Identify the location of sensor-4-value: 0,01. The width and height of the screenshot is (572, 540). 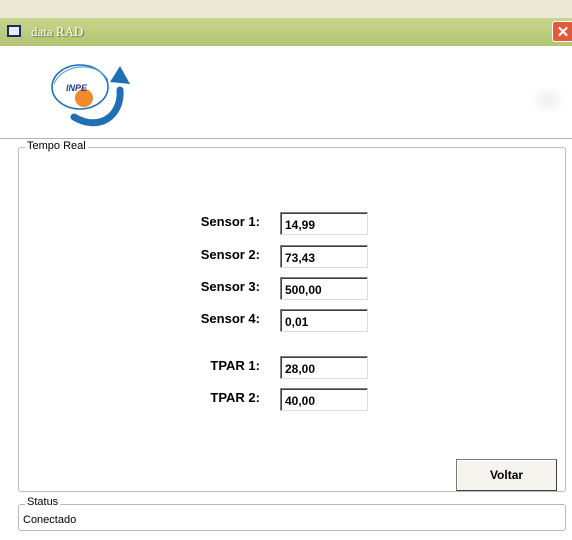
(324, 320).